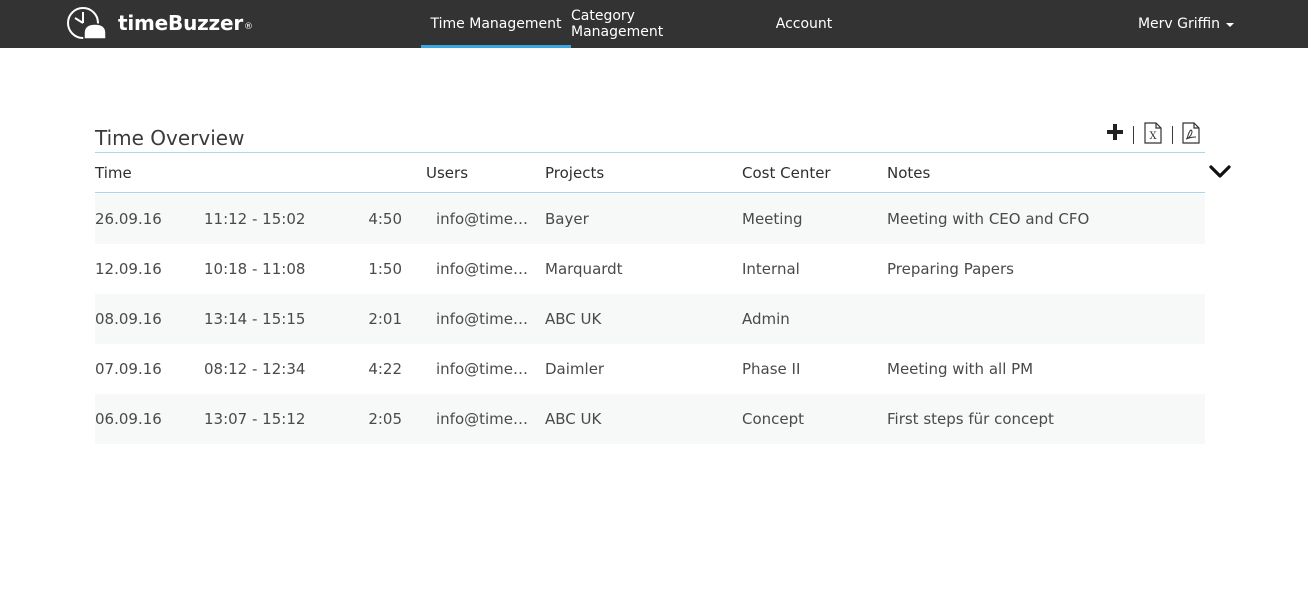 The image size is (1308, 614). What do you see at coordinates (385, 269) in the screenshot?
I see `cell-duration: 1:50` at bounding box center [385, 269].